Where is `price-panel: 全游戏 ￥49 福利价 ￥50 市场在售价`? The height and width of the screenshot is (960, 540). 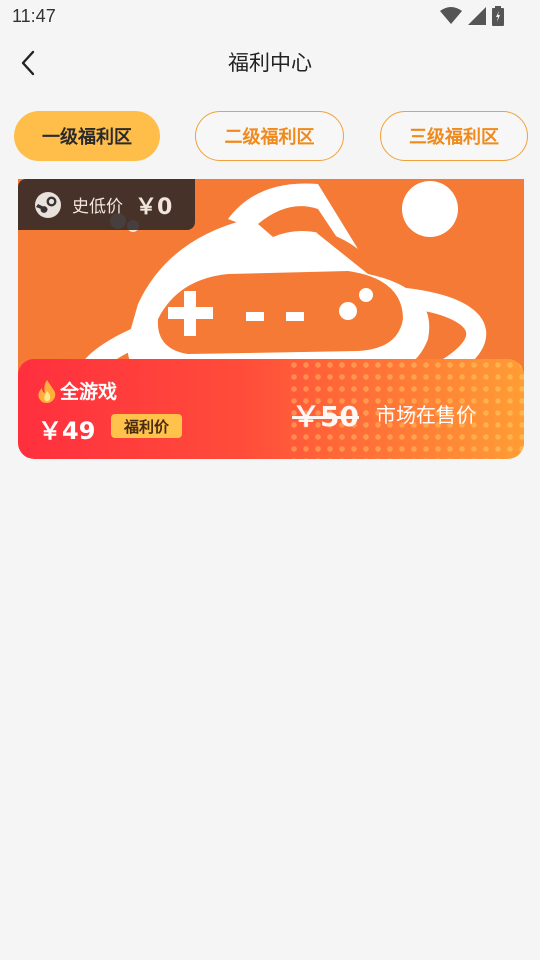
price-panel: 全游戏 ￥49 福利价 ￥50 市场在售价 is located at coordinates (271, 409).